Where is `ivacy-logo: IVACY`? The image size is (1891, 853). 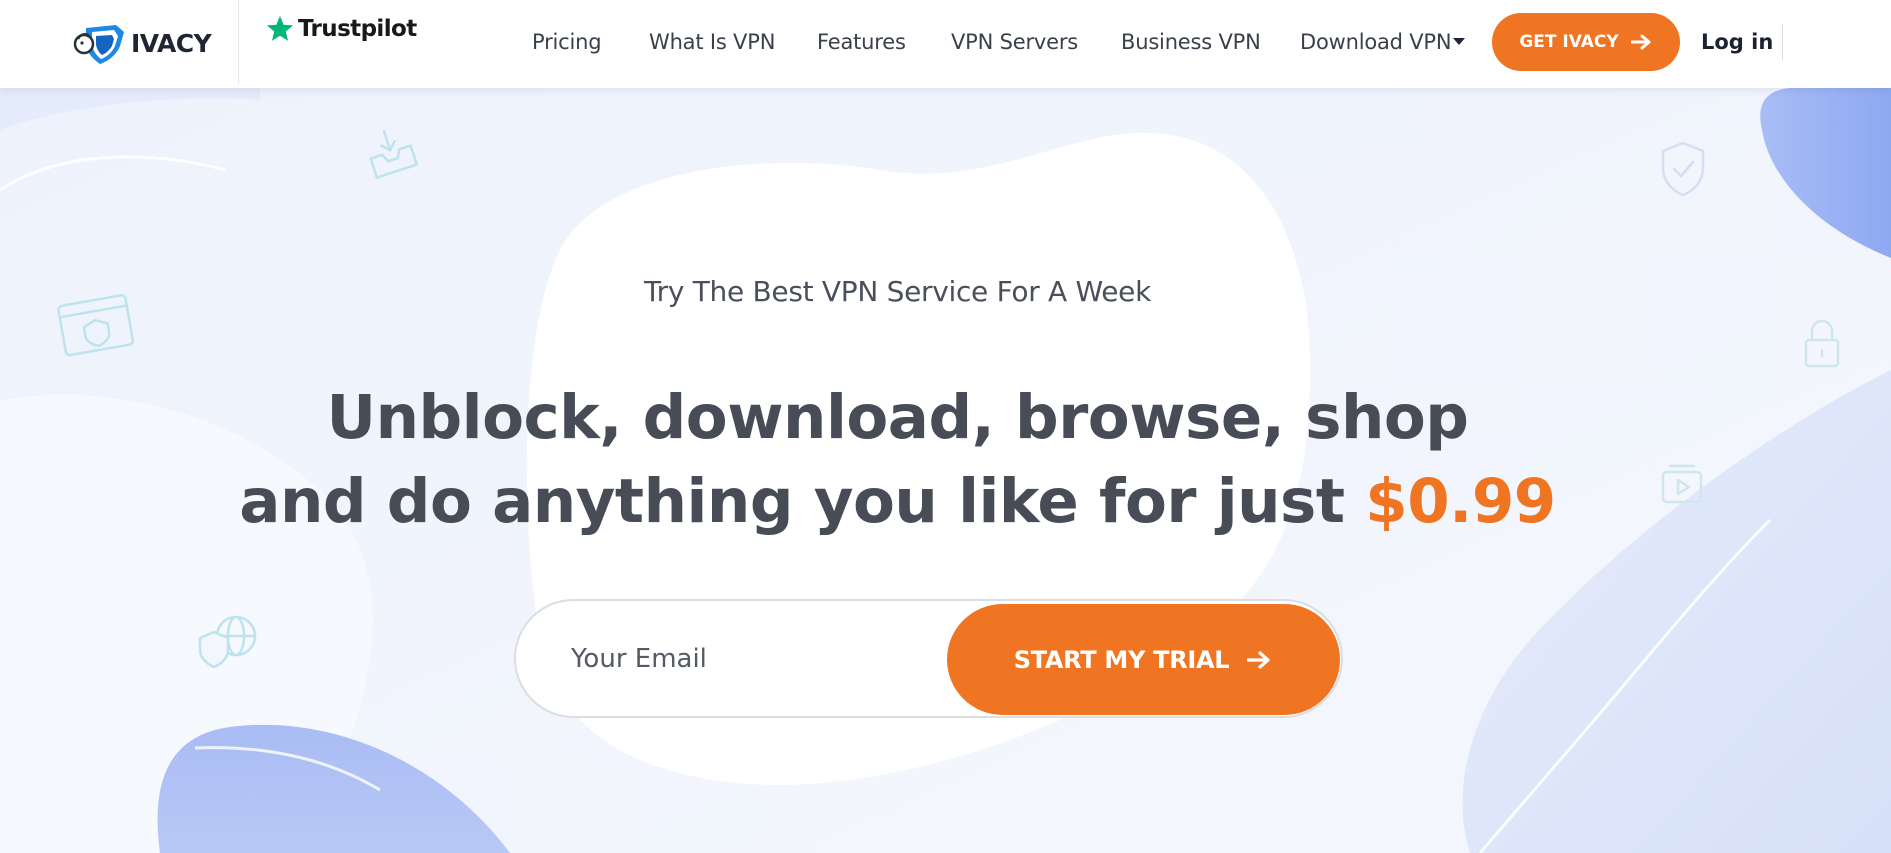 ivacy-logo: IVACY is located at coordinates (142, 43).